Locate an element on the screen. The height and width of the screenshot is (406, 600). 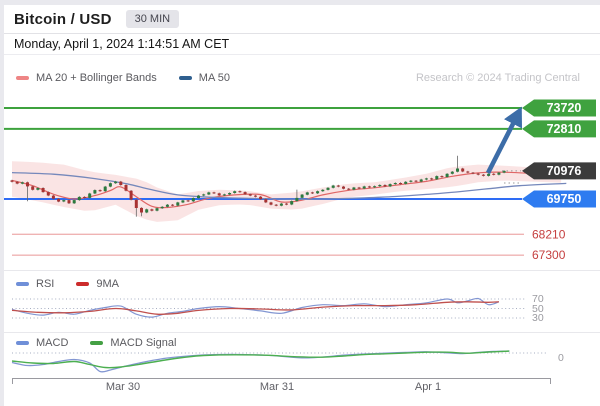
date-line: Monday, April 1, 2024 1:14:51 AM CET is located at coordinates (302, 44).